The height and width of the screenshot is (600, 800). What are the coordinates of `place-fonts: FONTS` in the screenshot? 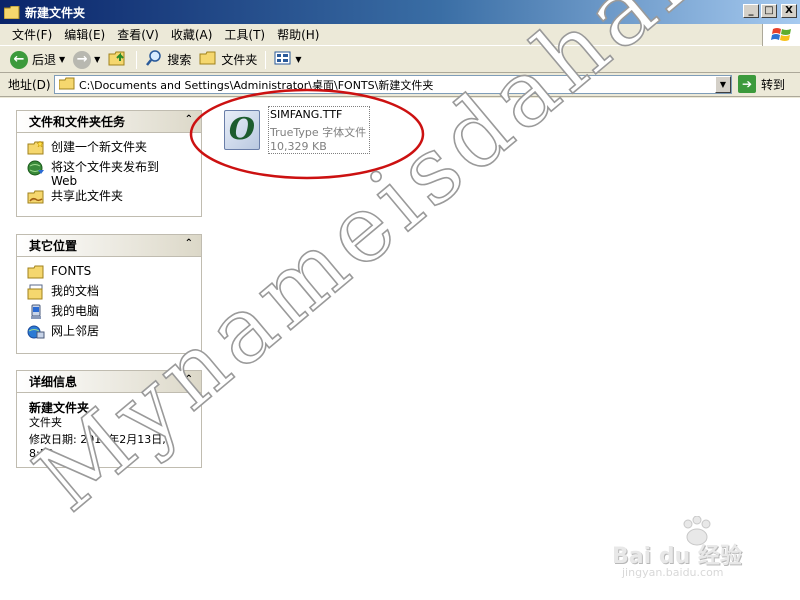 It's located at (110, 273).